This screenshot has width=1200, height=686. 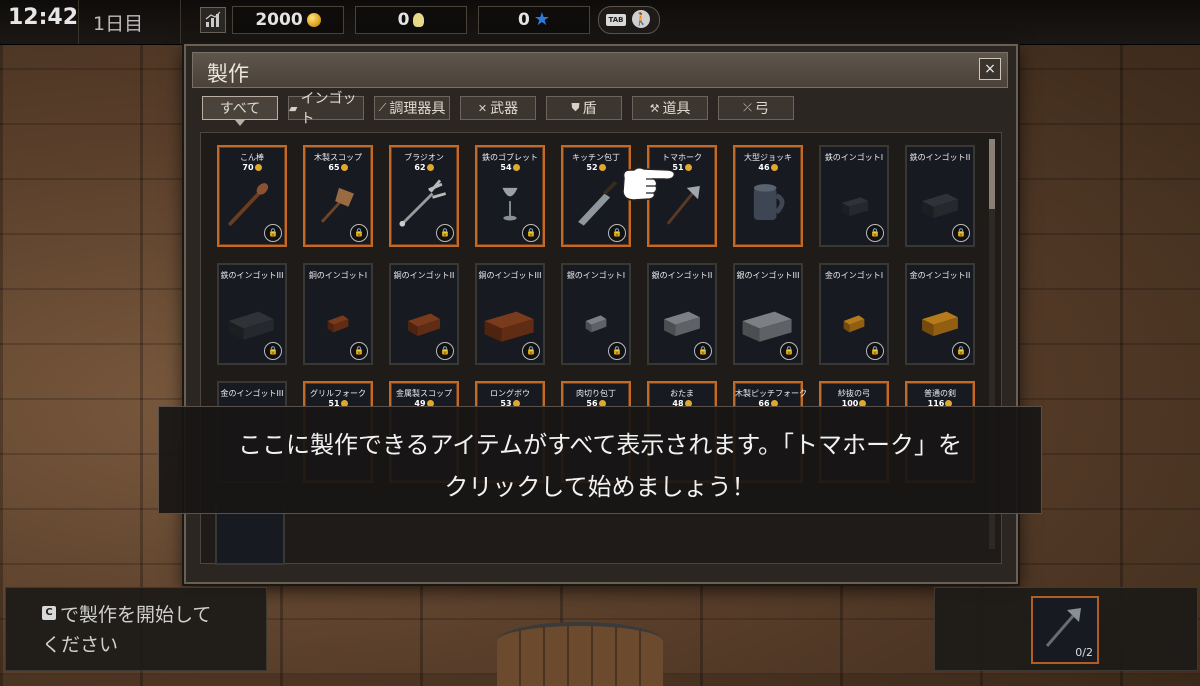 What do you see at coordinates (510, 167) in the screenshot?
I see `item-cost: 54` at bounding box center [510, 167].